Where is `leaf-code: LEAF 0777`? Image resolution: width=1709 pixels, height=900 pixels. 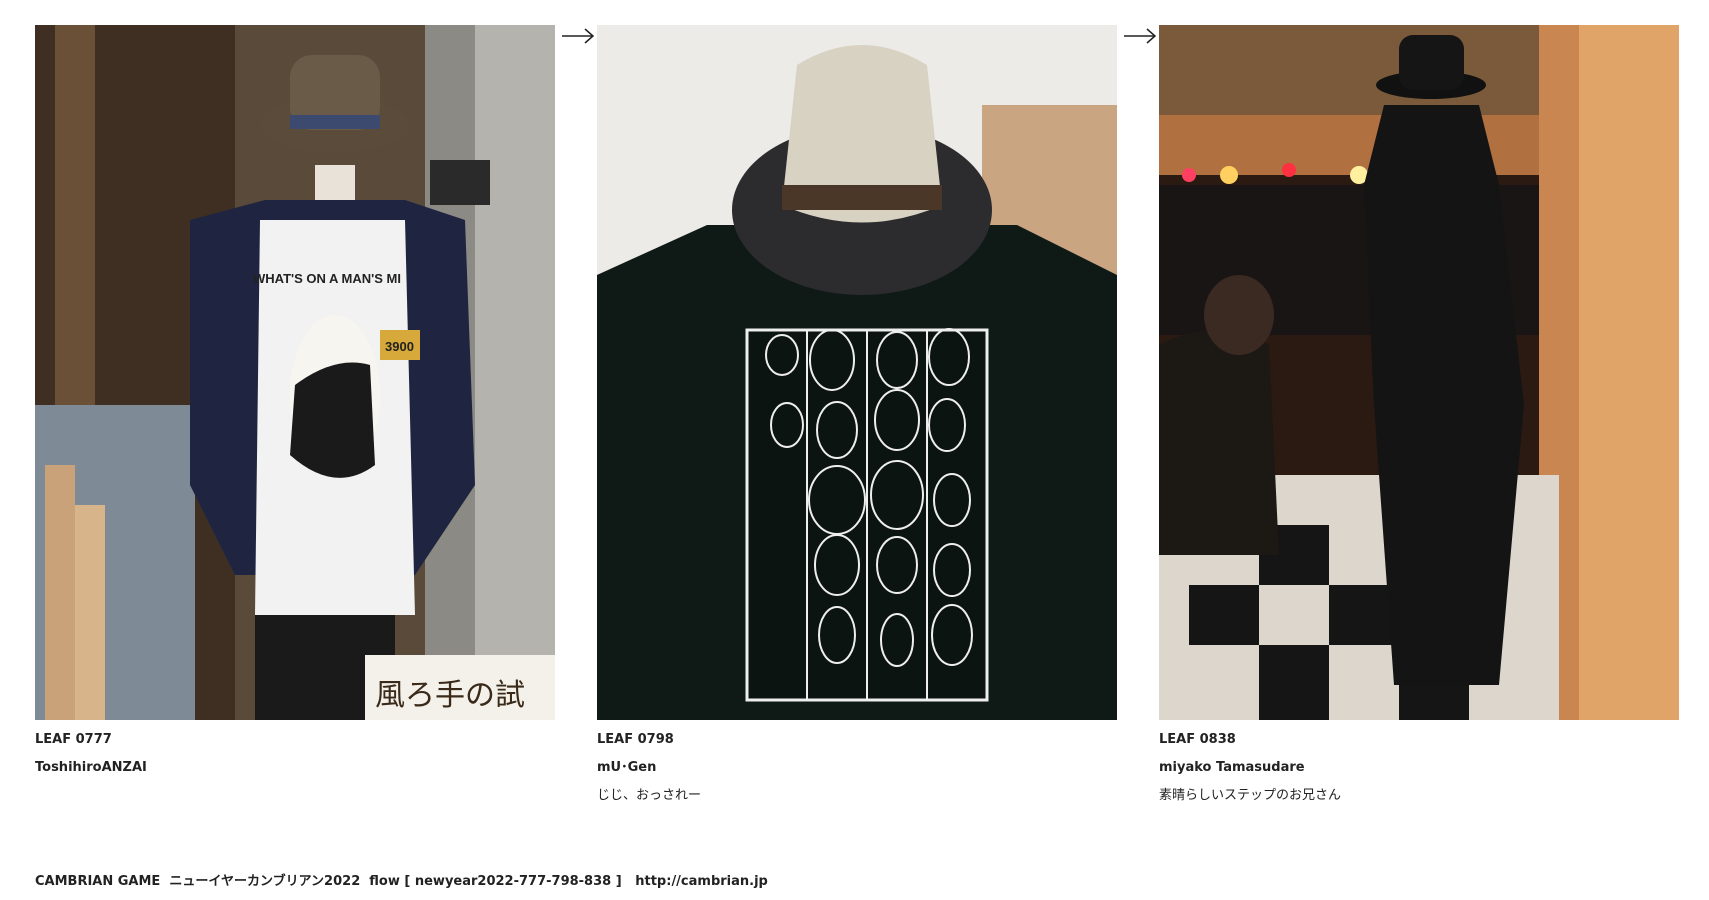 leaf-code: LEAF 0777 is located at coordinates (73, 739).